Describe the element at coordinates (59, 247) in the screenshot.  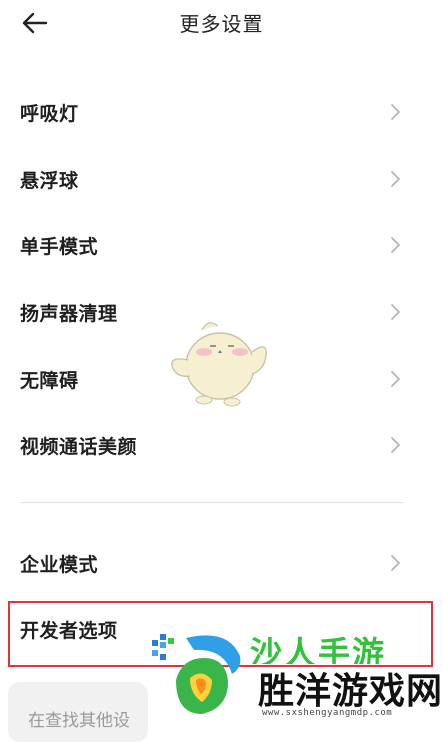
I see `menu-item-label: 单手模式` at that location.